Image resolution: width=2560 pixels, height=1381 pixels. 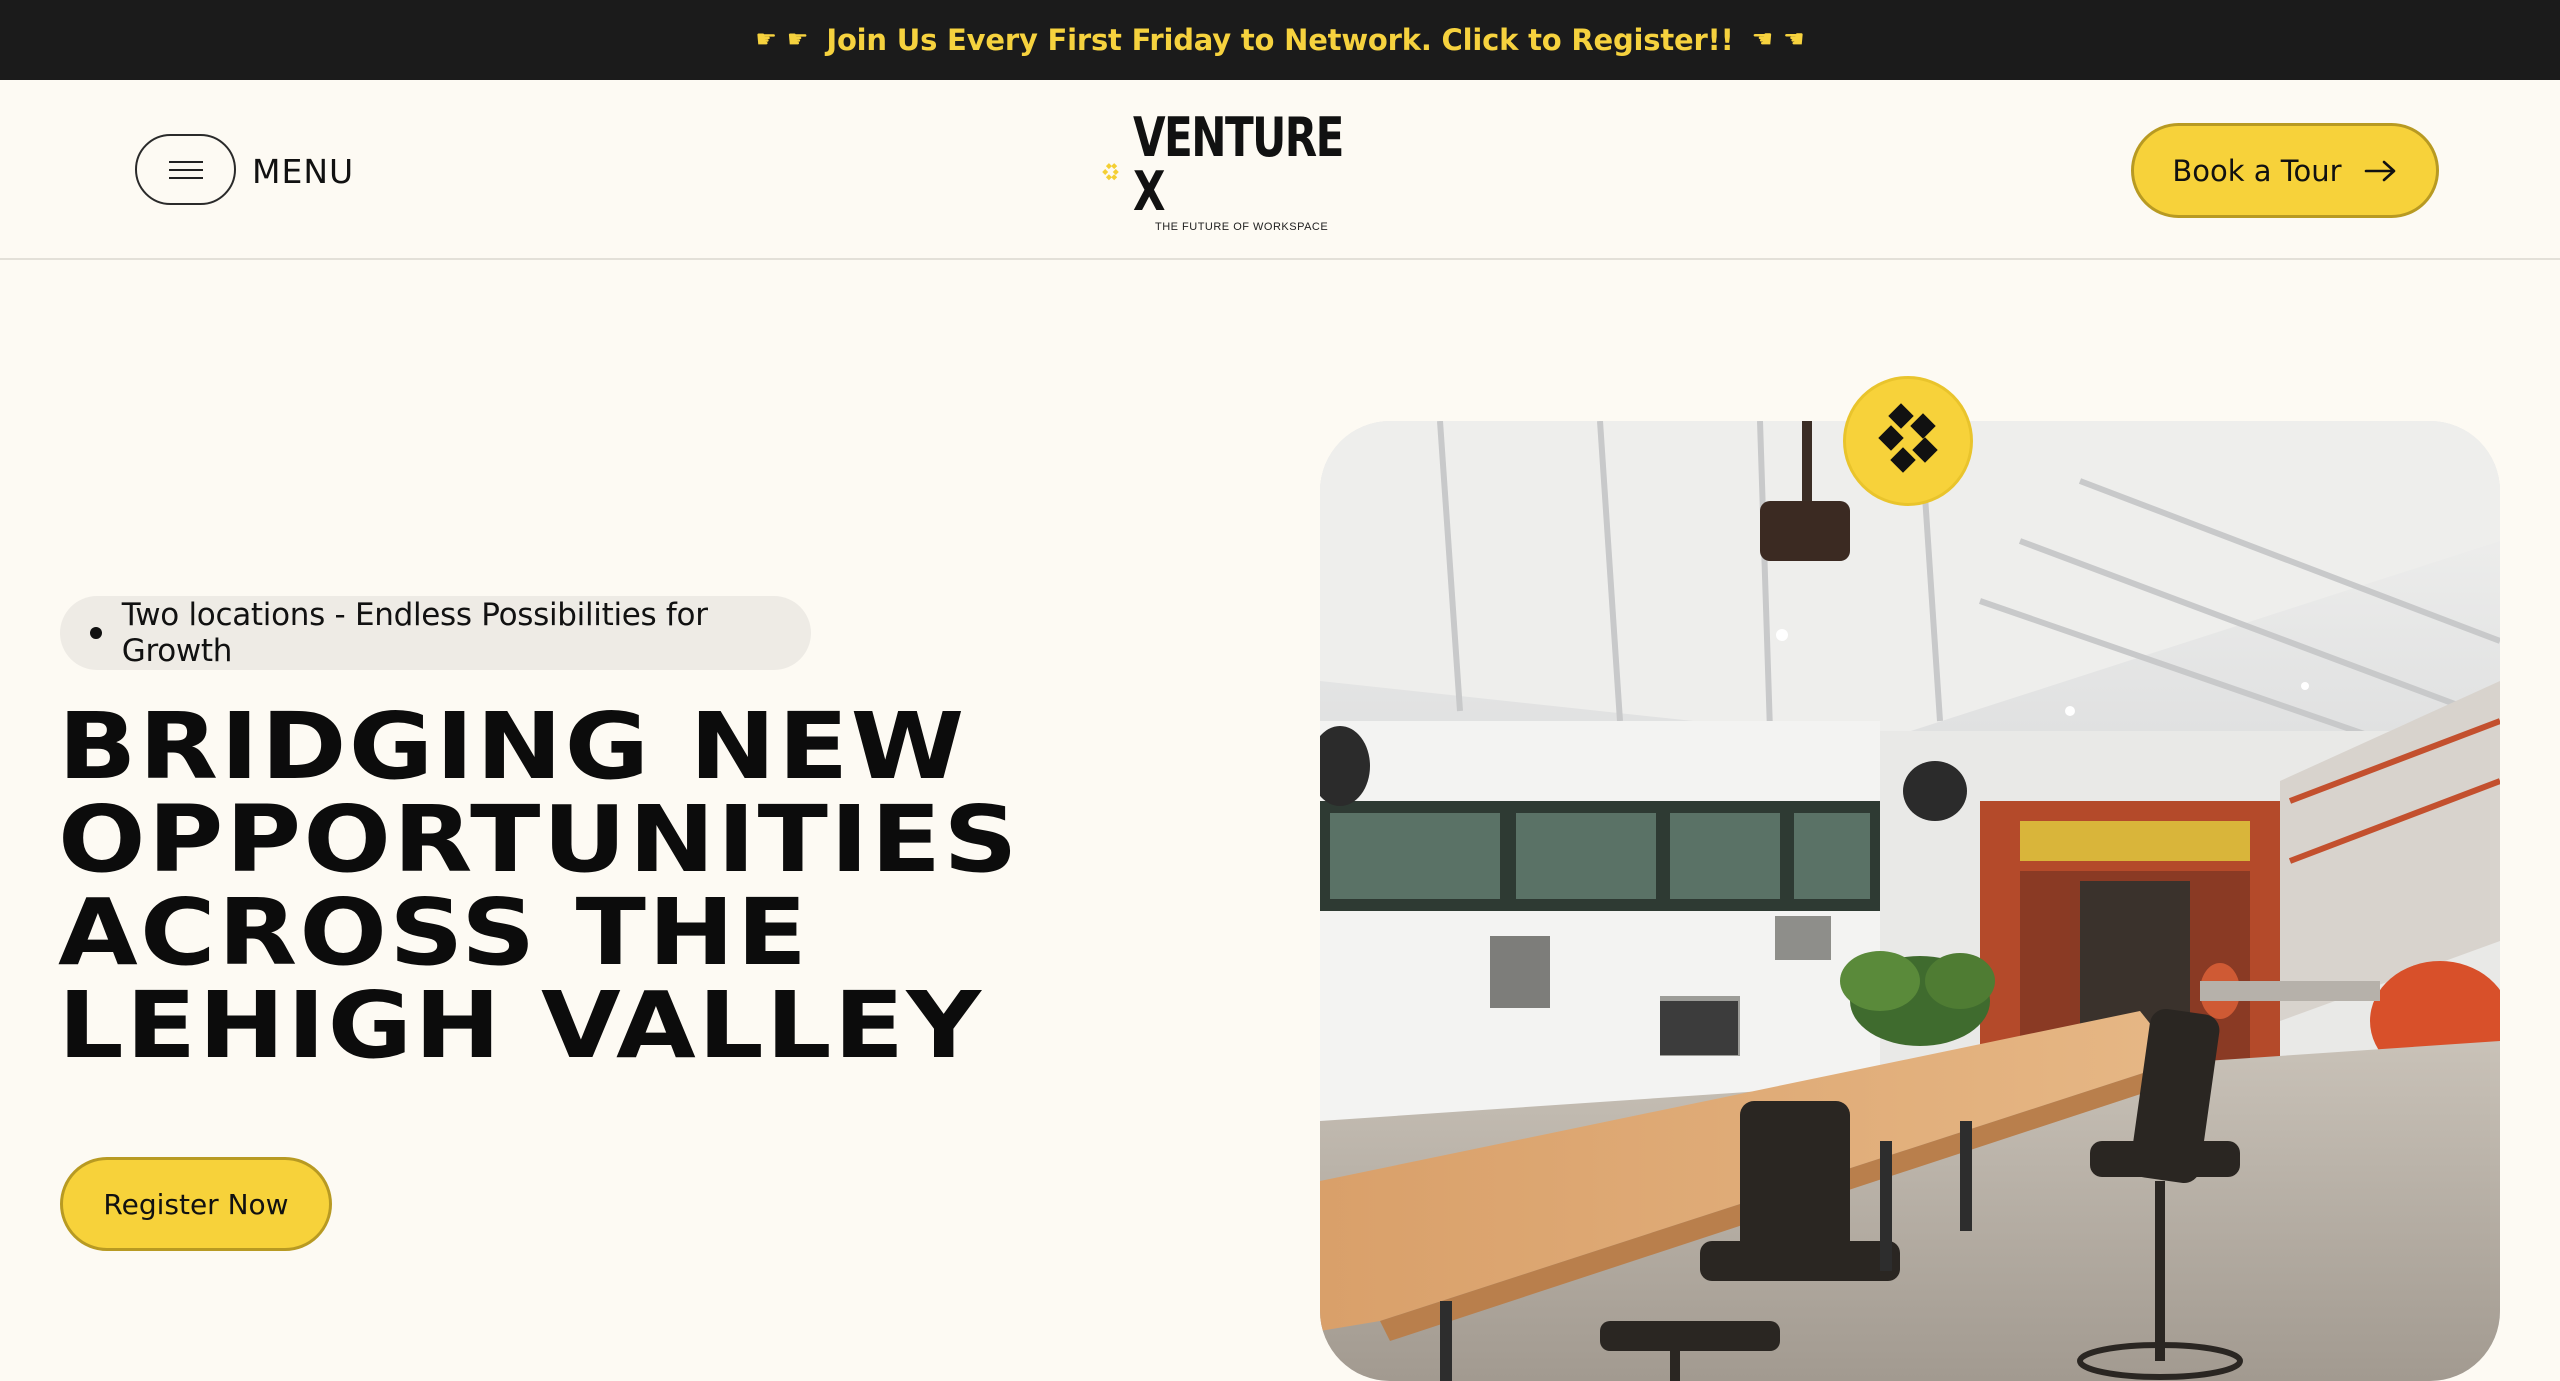 What do you see at coordinates (1241, 227) in the screenshot?
I see `logo-tagline: THE FUTURE OF WORKSPACE` at bounding box center [1241, 227].